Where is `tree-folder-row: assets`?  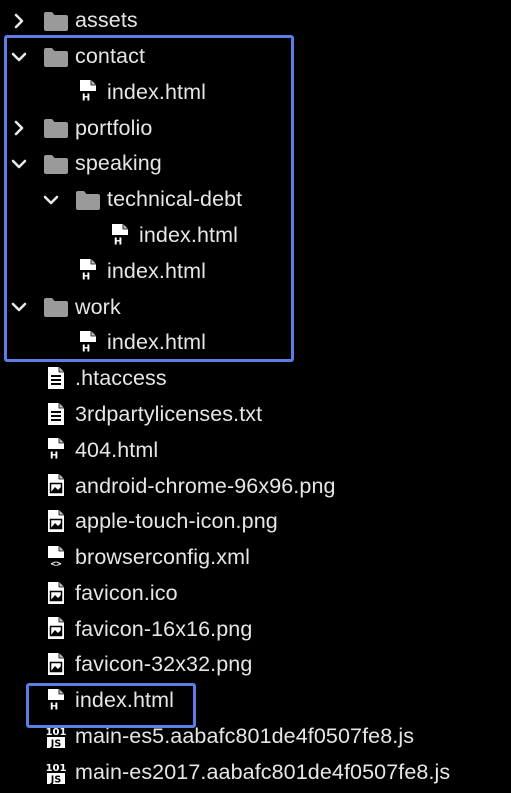 tree-folder-row: assets is located at coordinates (255, 21).